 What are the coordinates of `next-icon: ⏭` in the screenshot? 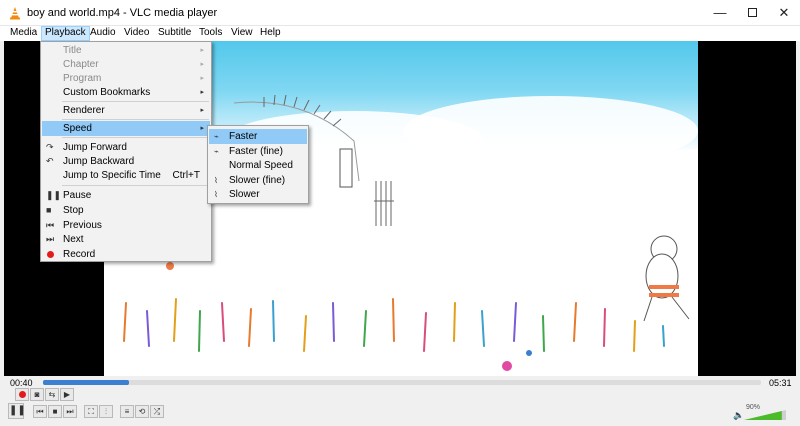 It's located at (70, 411).